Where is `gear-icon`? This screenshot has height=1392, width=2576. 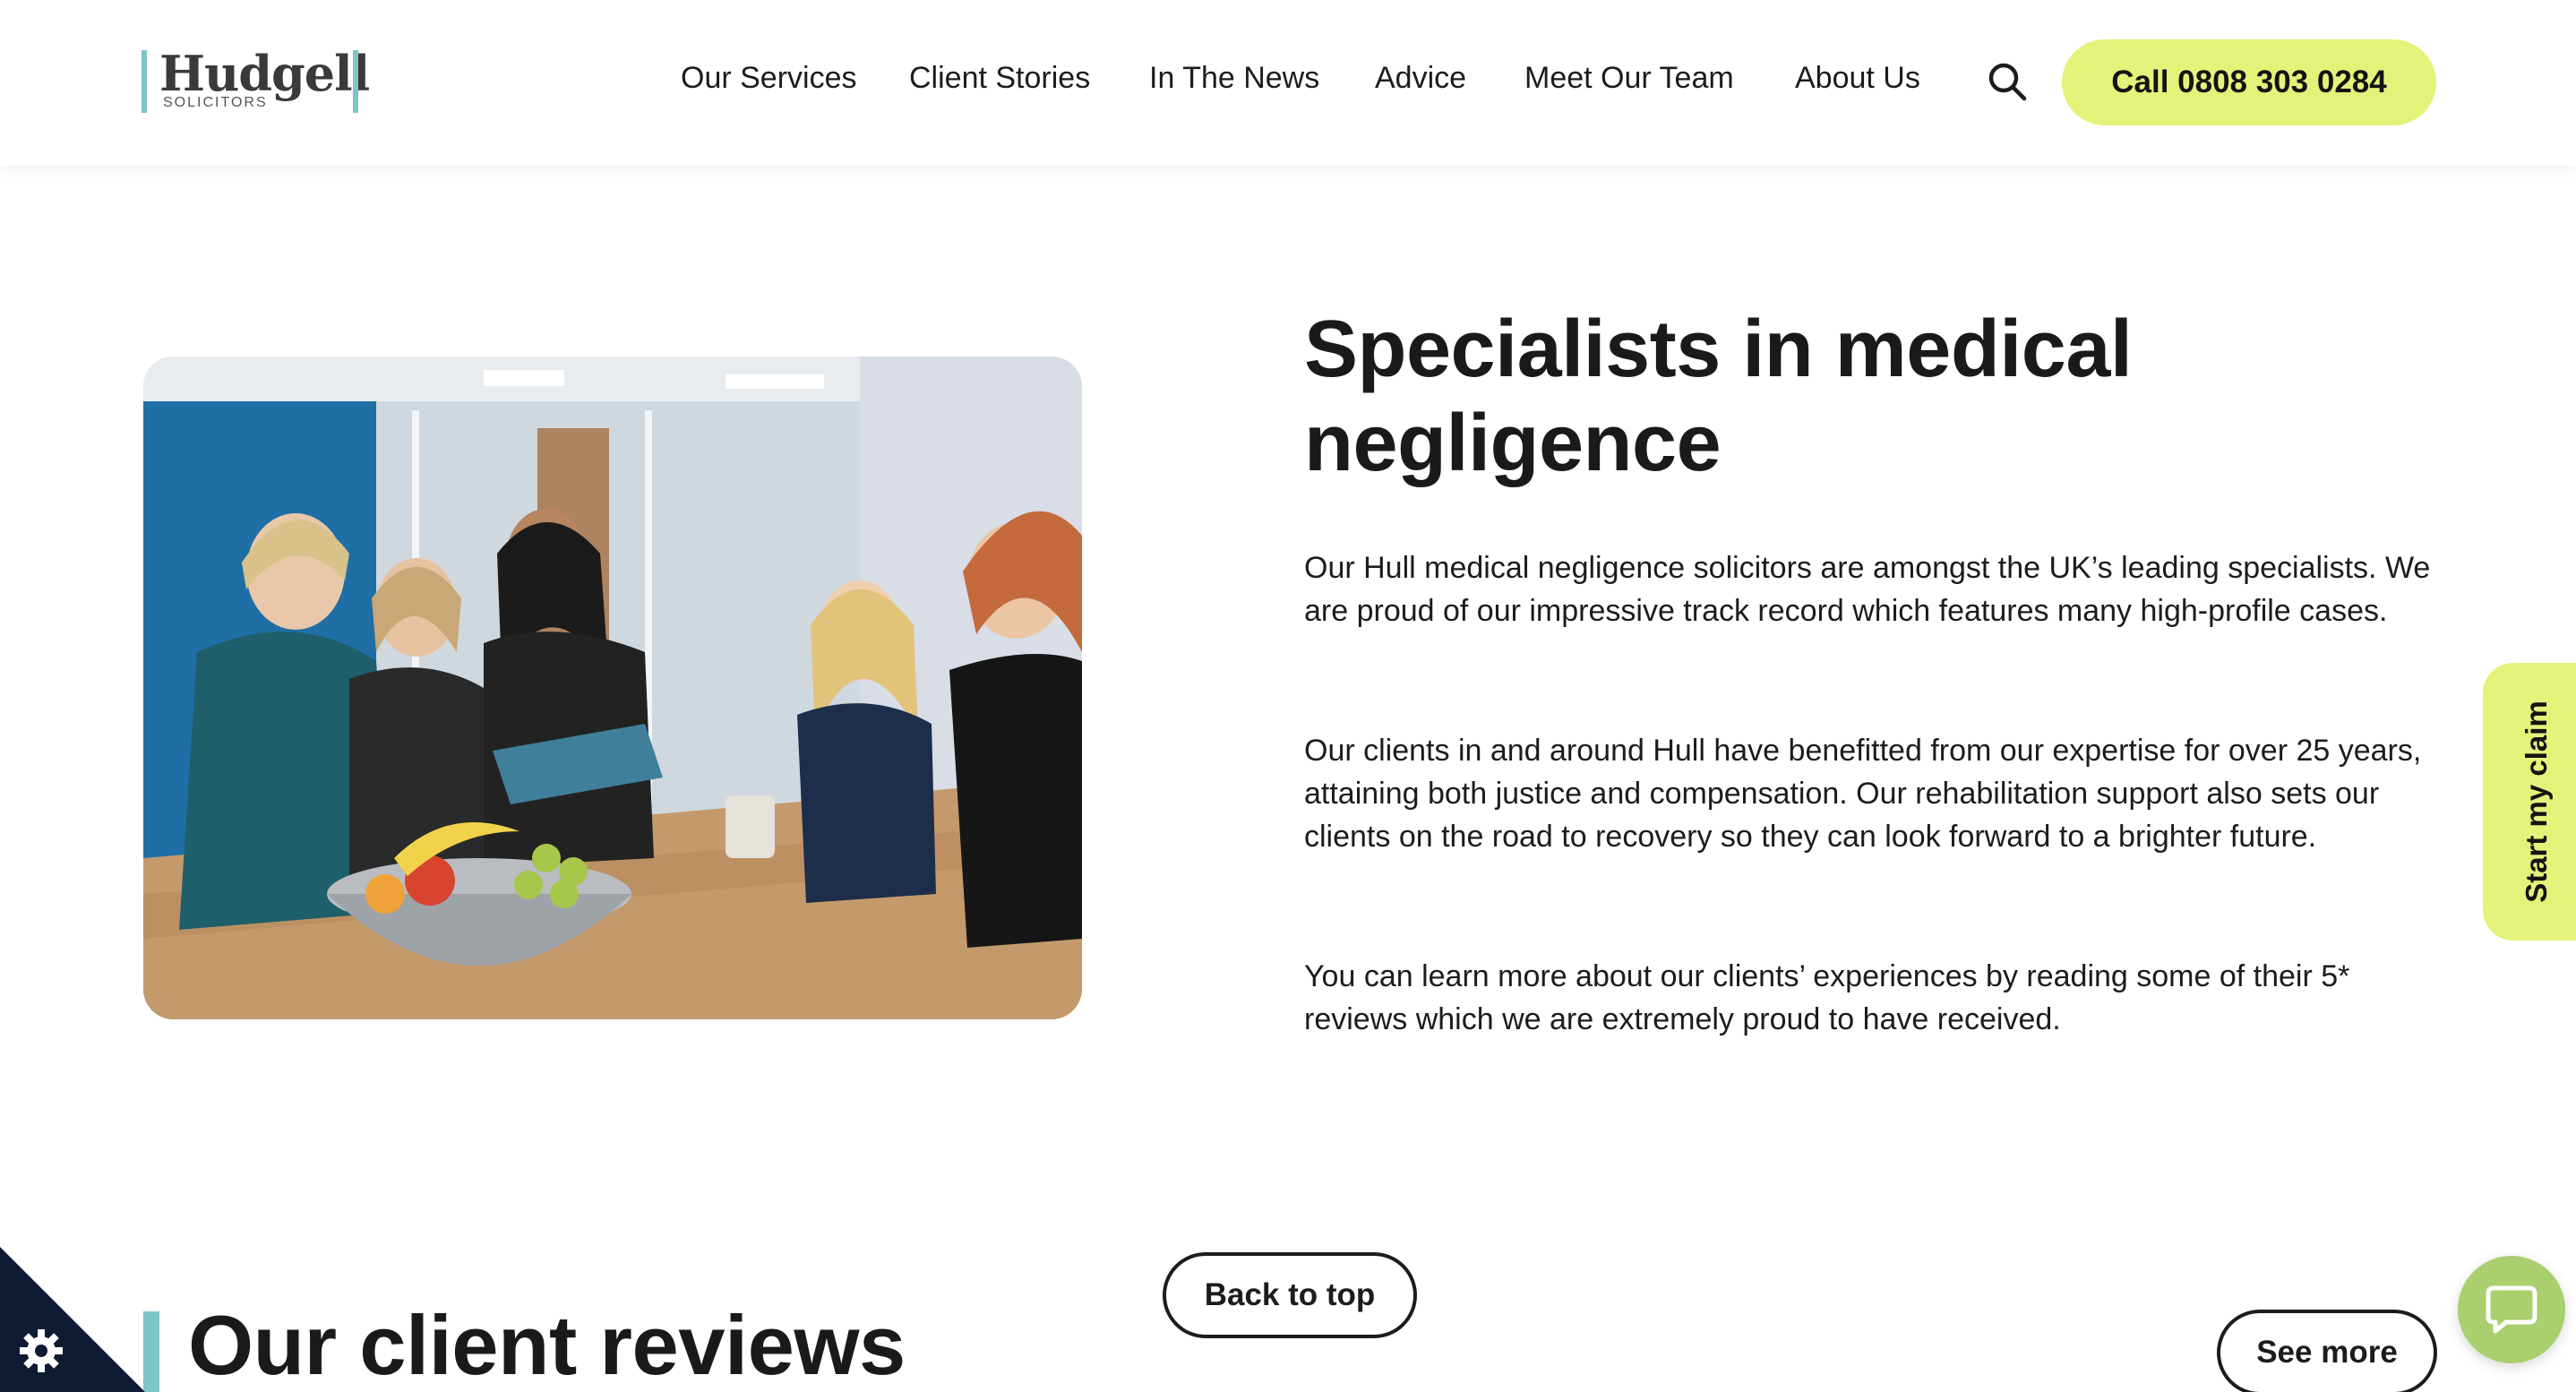
gear-icon is located at coordinates (41, 1350).